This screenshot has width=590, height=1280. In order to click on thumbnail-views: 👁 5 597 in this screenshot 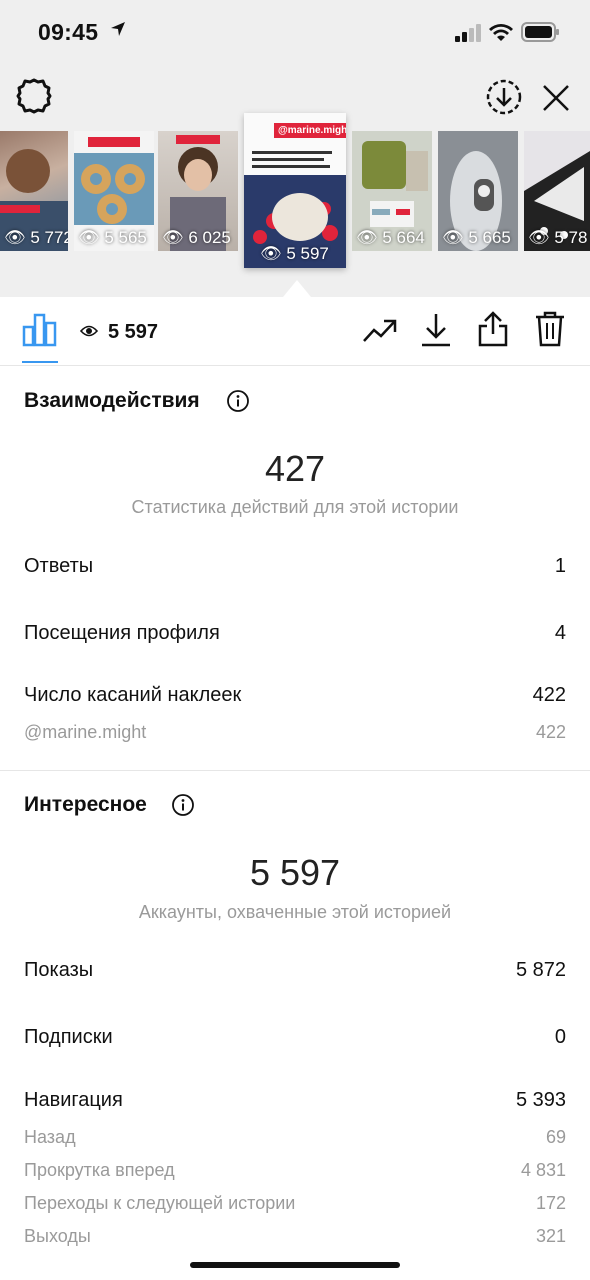, I will do `click(294, 253)`.